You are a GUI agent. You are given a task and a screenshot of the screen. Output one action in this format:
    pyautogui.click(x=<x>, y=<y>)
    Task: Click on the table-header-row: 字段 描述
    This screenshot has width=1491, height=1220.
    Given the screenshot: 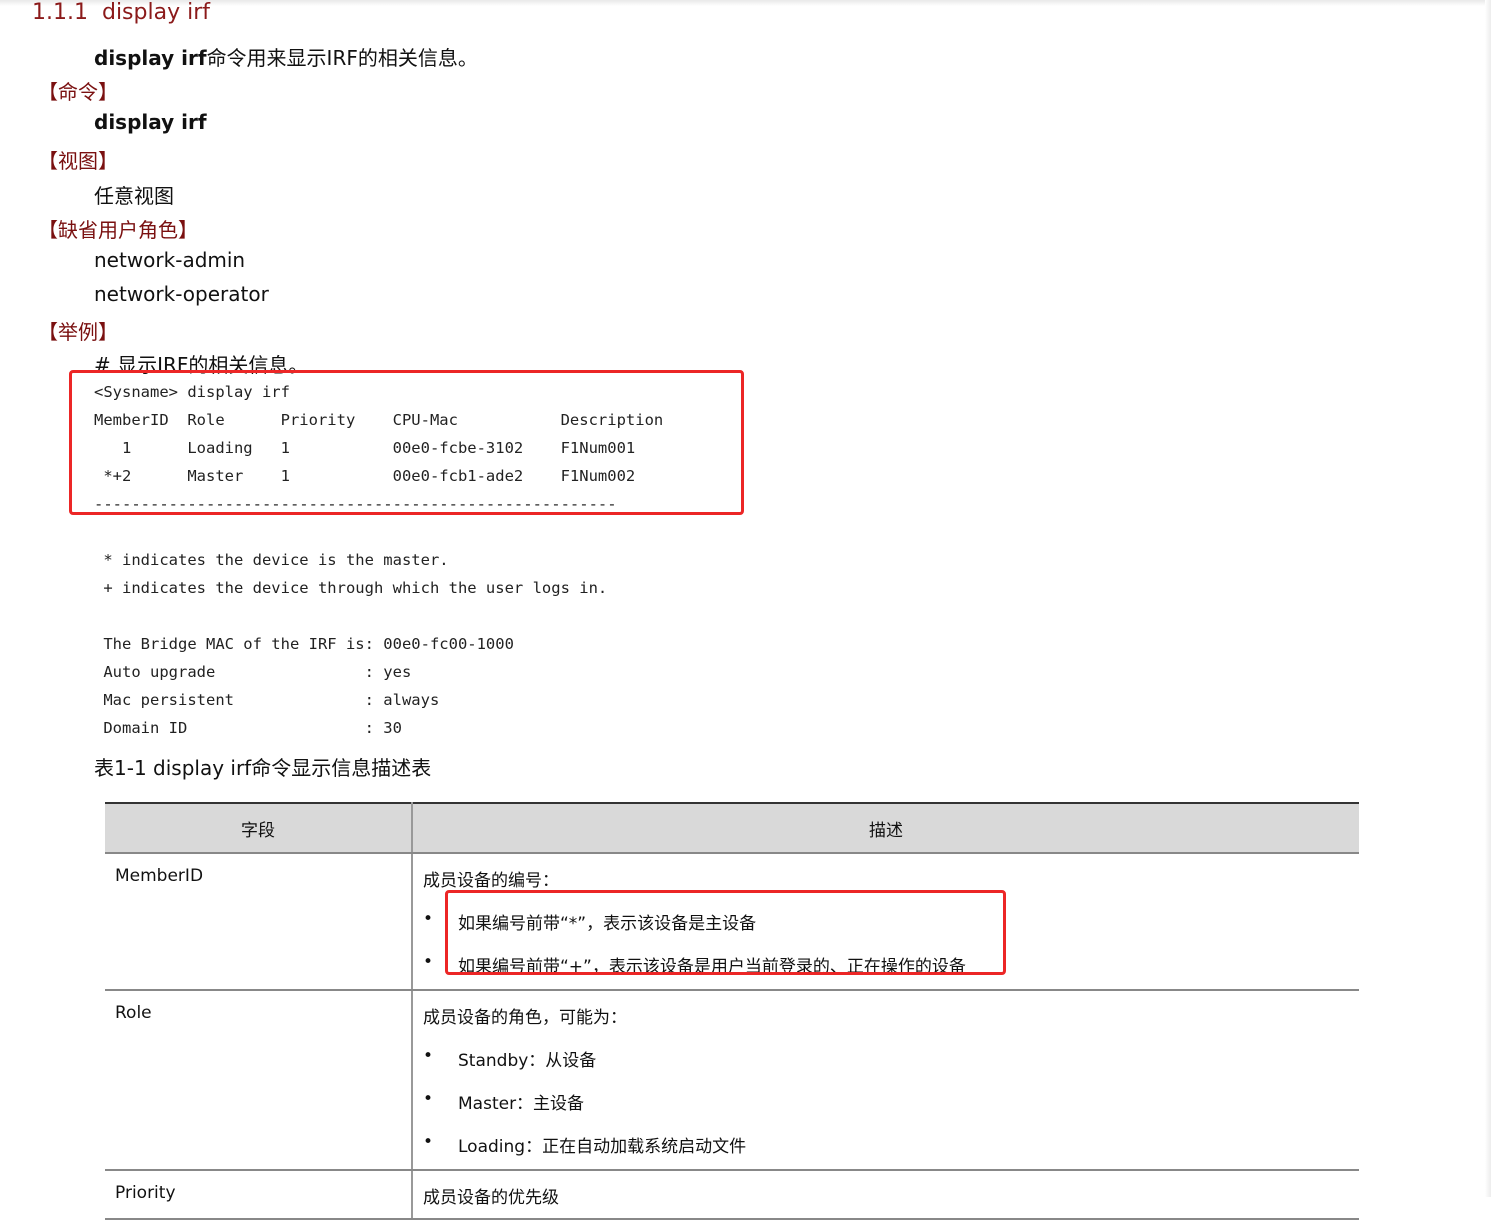 What is the action you would take?
    pyautogui.click(x=732, y=828)
    